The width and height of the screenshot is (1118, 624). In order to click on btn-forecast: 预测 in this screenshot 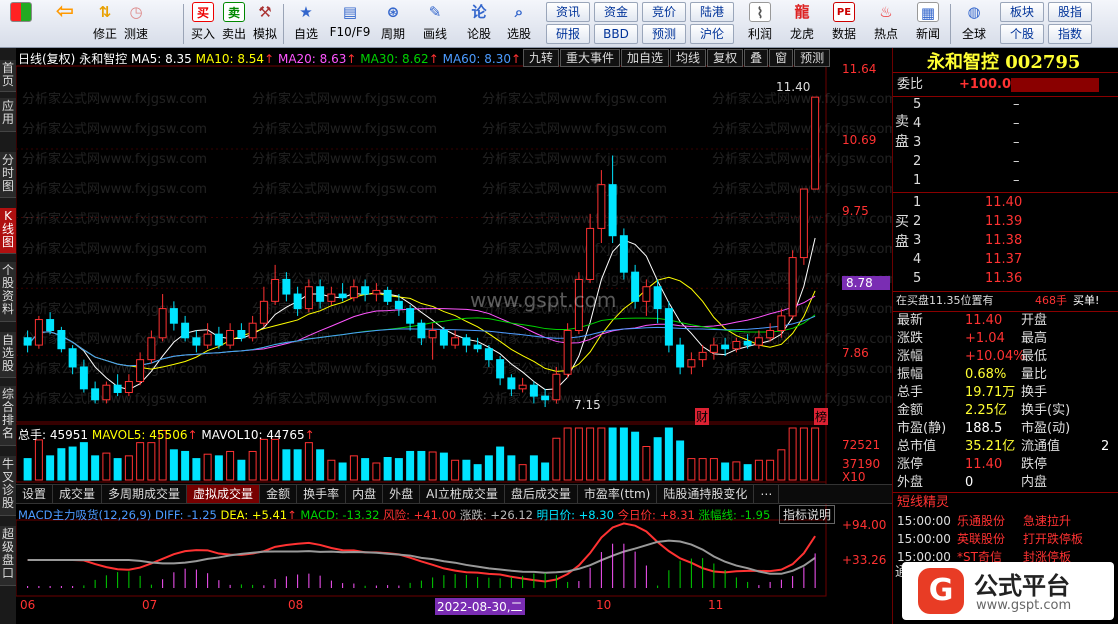, I will do `click(812, 58)`.